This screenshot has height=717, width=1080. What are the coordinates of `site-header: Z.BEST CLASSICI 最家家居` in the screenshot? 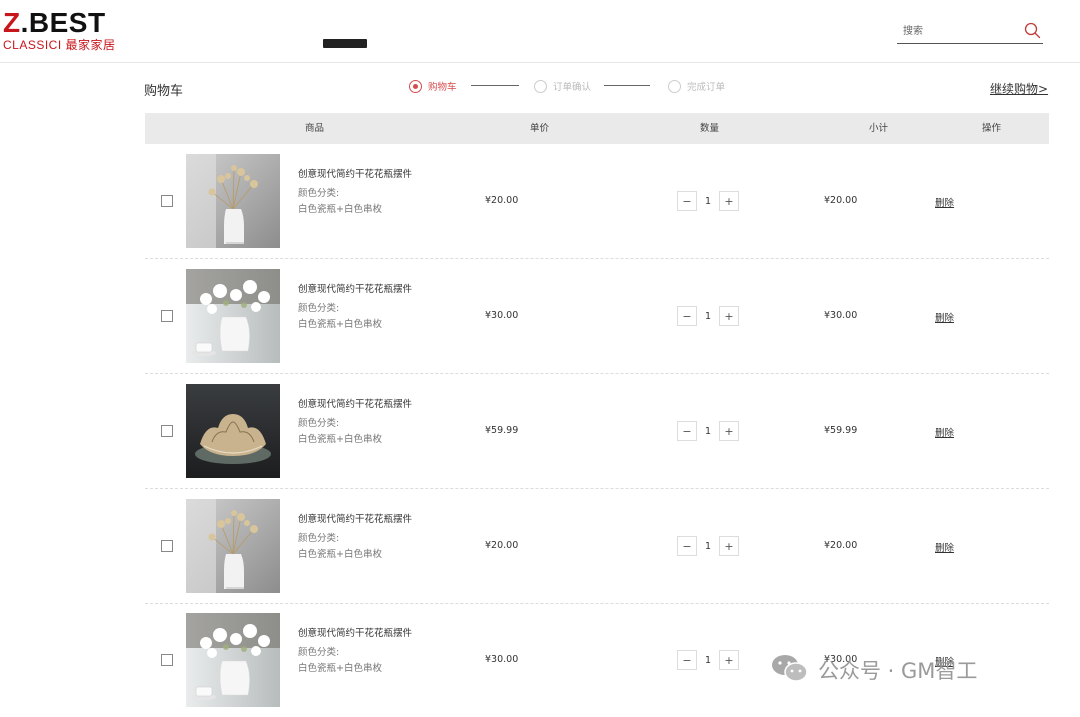 It's located at (540, 31).